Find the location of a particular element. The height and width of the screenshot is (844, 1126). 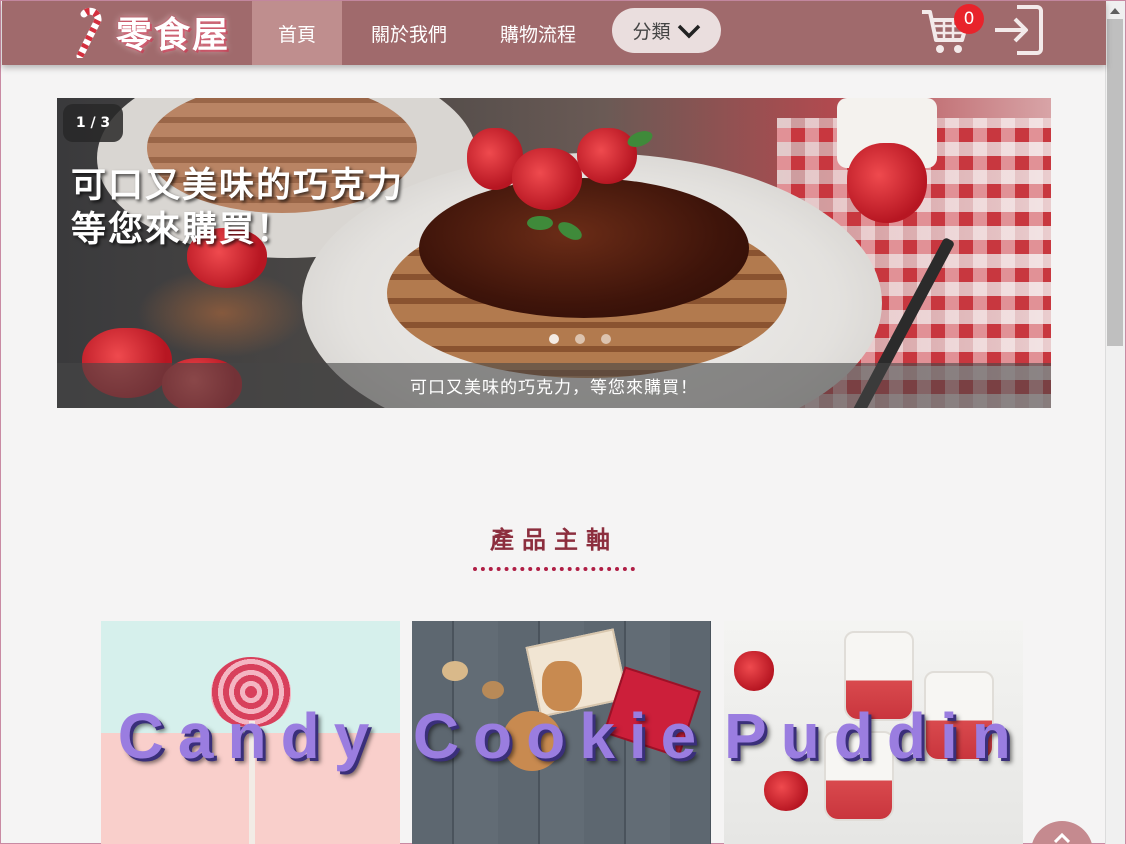

back-to-top-button is located at coordinates (1062, 832).